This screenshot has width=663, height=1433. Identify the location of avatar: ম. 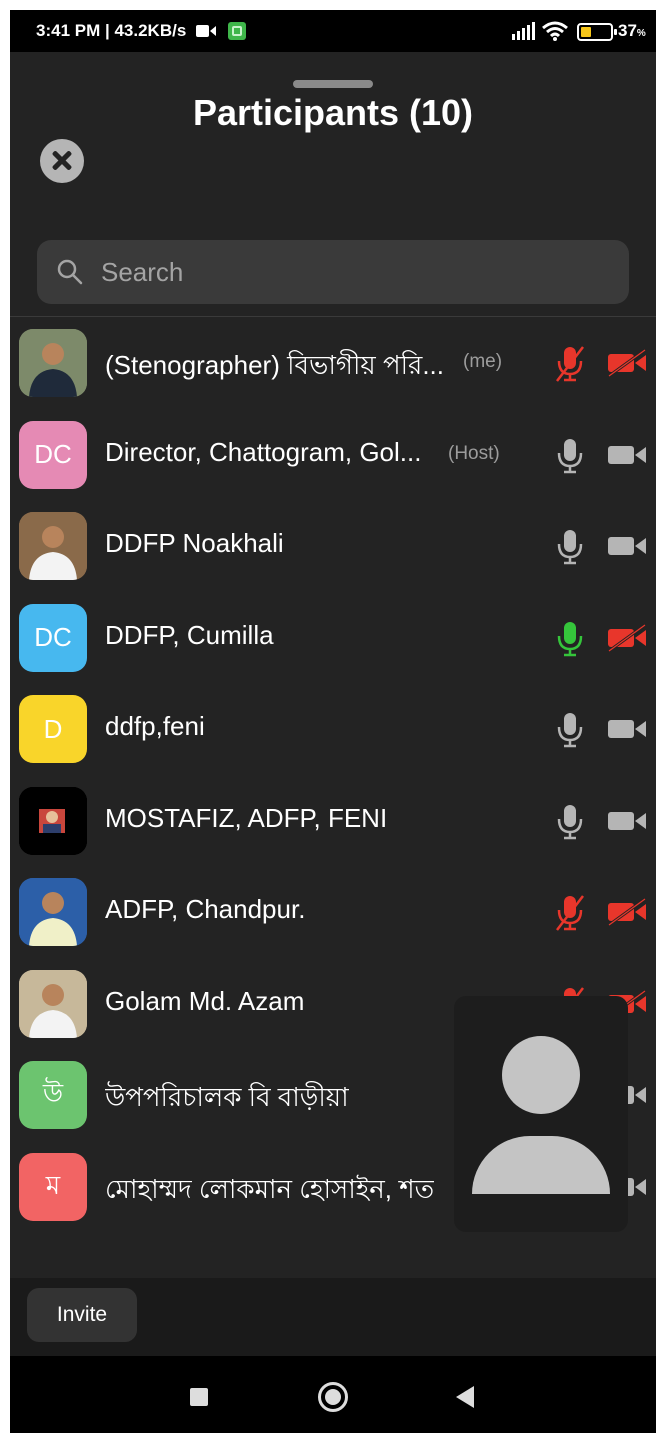
(53, 1186).